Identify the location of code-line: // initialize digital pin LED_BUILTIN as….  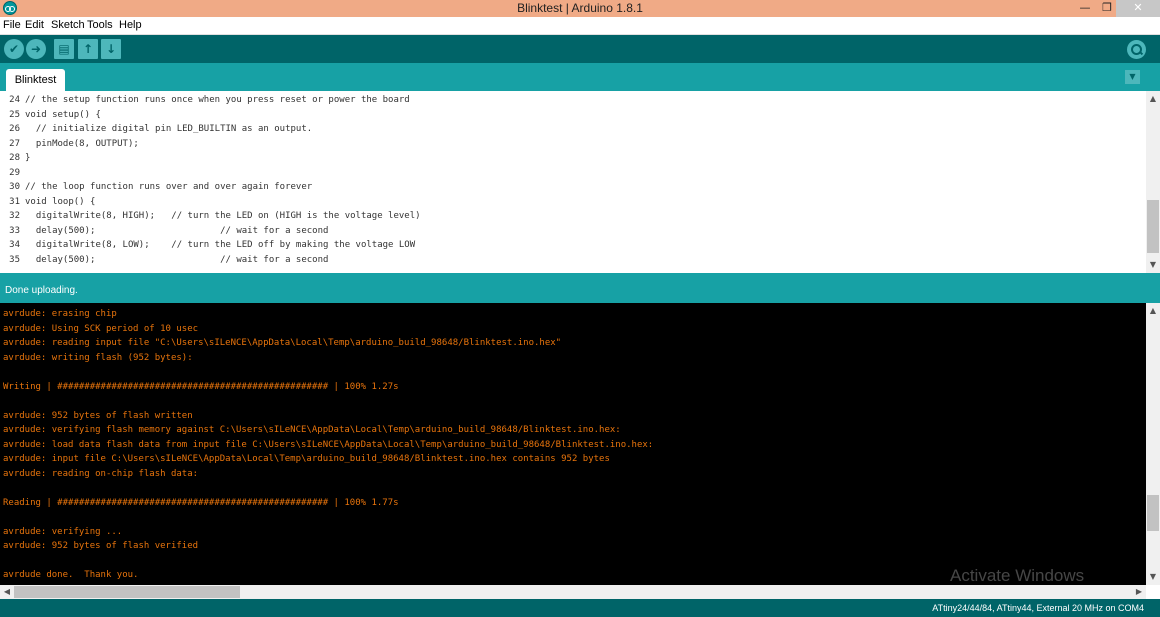
(169, 129).